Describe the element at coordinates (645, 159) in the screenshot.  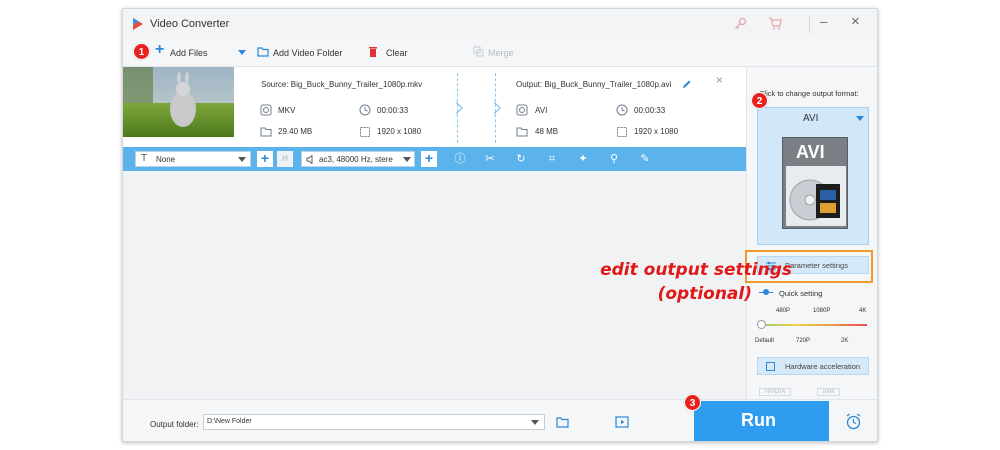
I see `subtitle-edit-icon: ✎` at that location.